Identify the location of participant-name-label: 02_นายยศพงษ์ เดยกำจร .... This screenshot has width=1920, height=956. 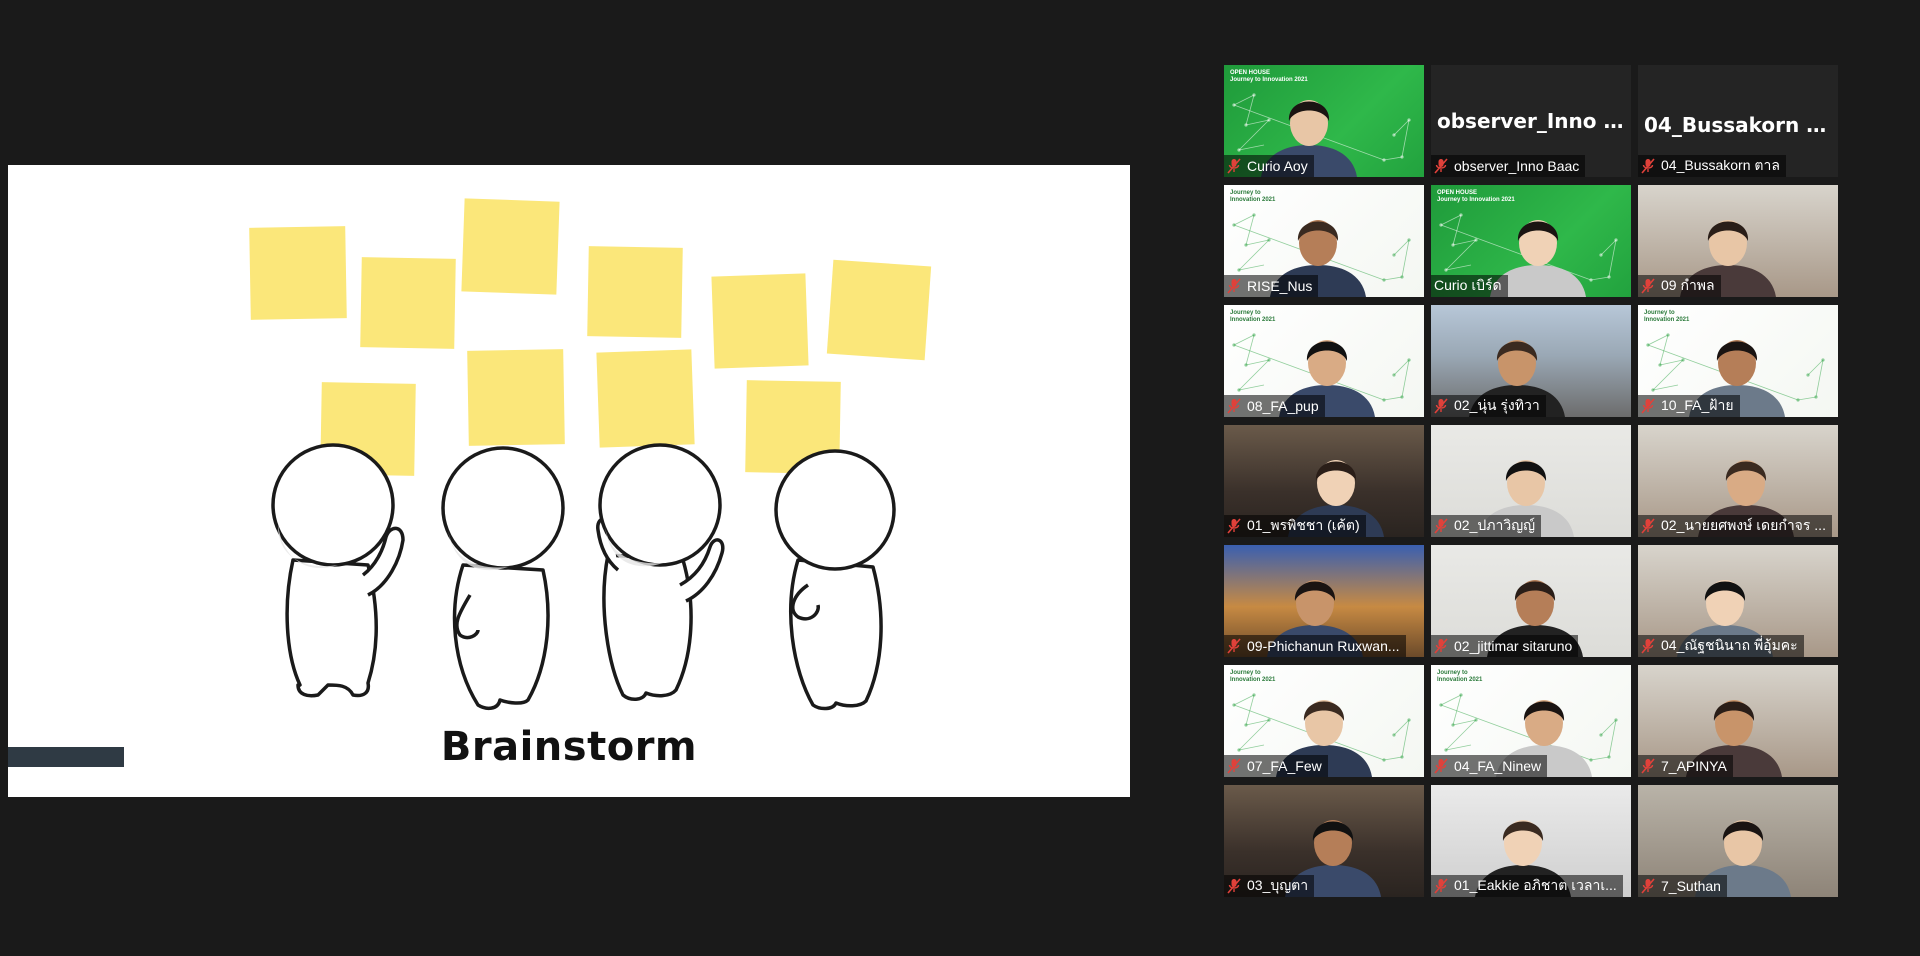
(1735, 526).